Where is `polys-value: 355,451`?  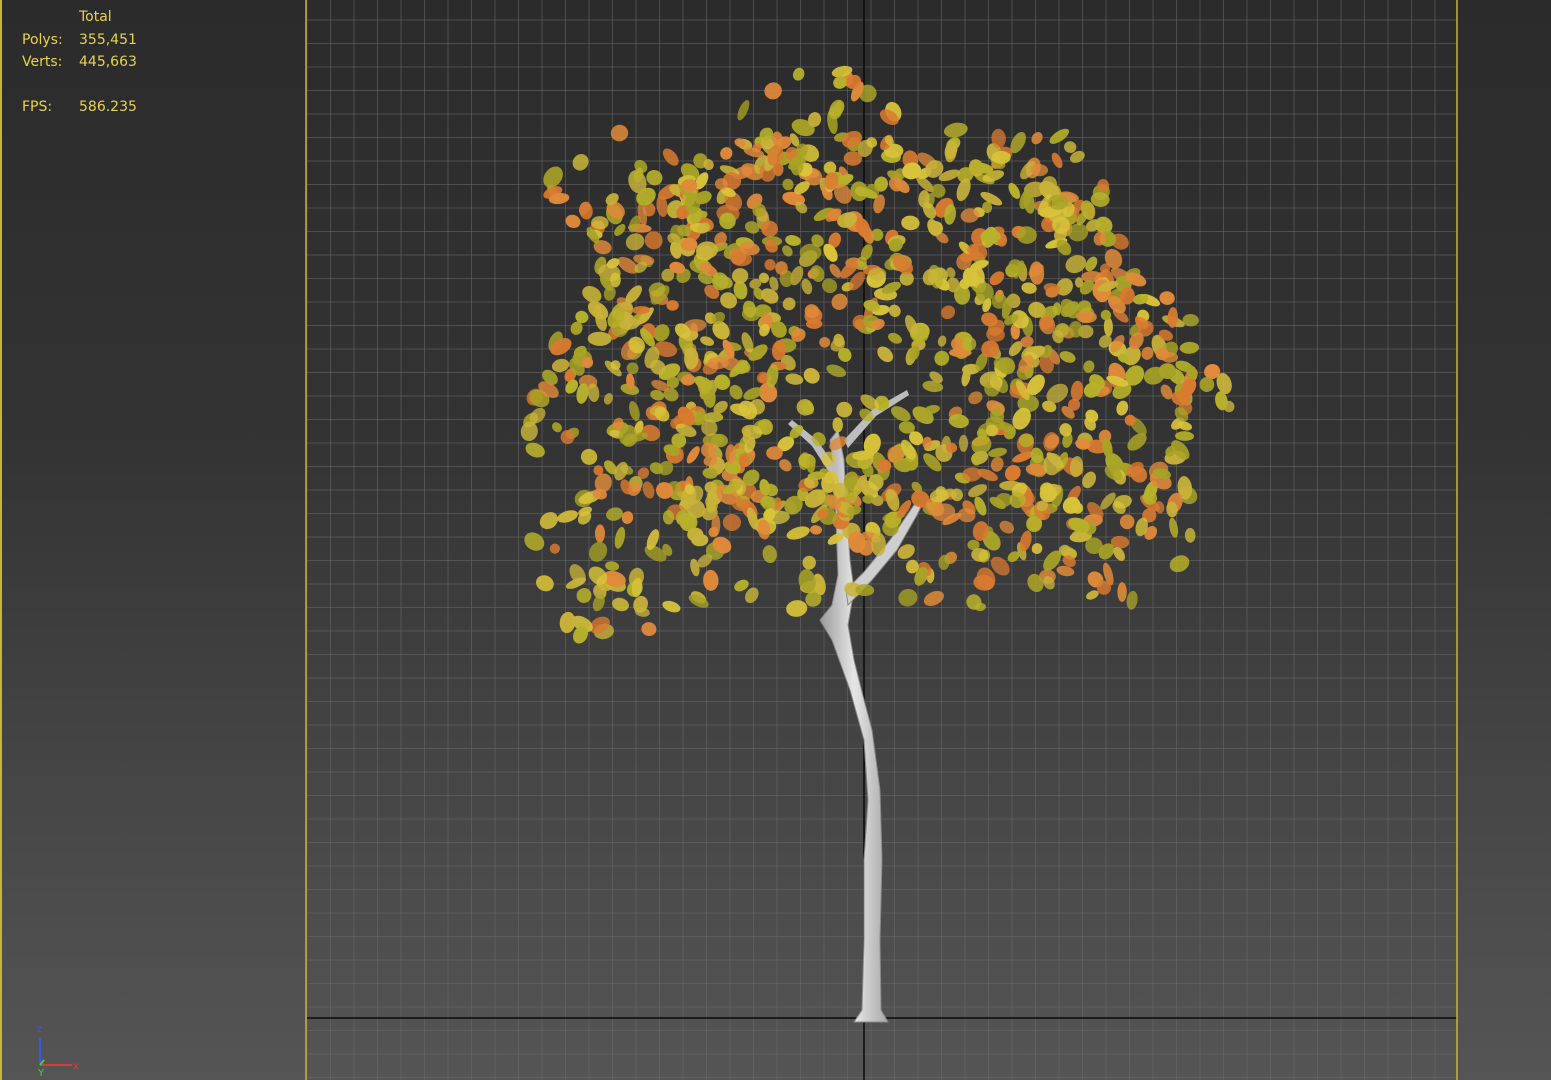
polys-value: 355,451 is located at coordinates (108, 39).